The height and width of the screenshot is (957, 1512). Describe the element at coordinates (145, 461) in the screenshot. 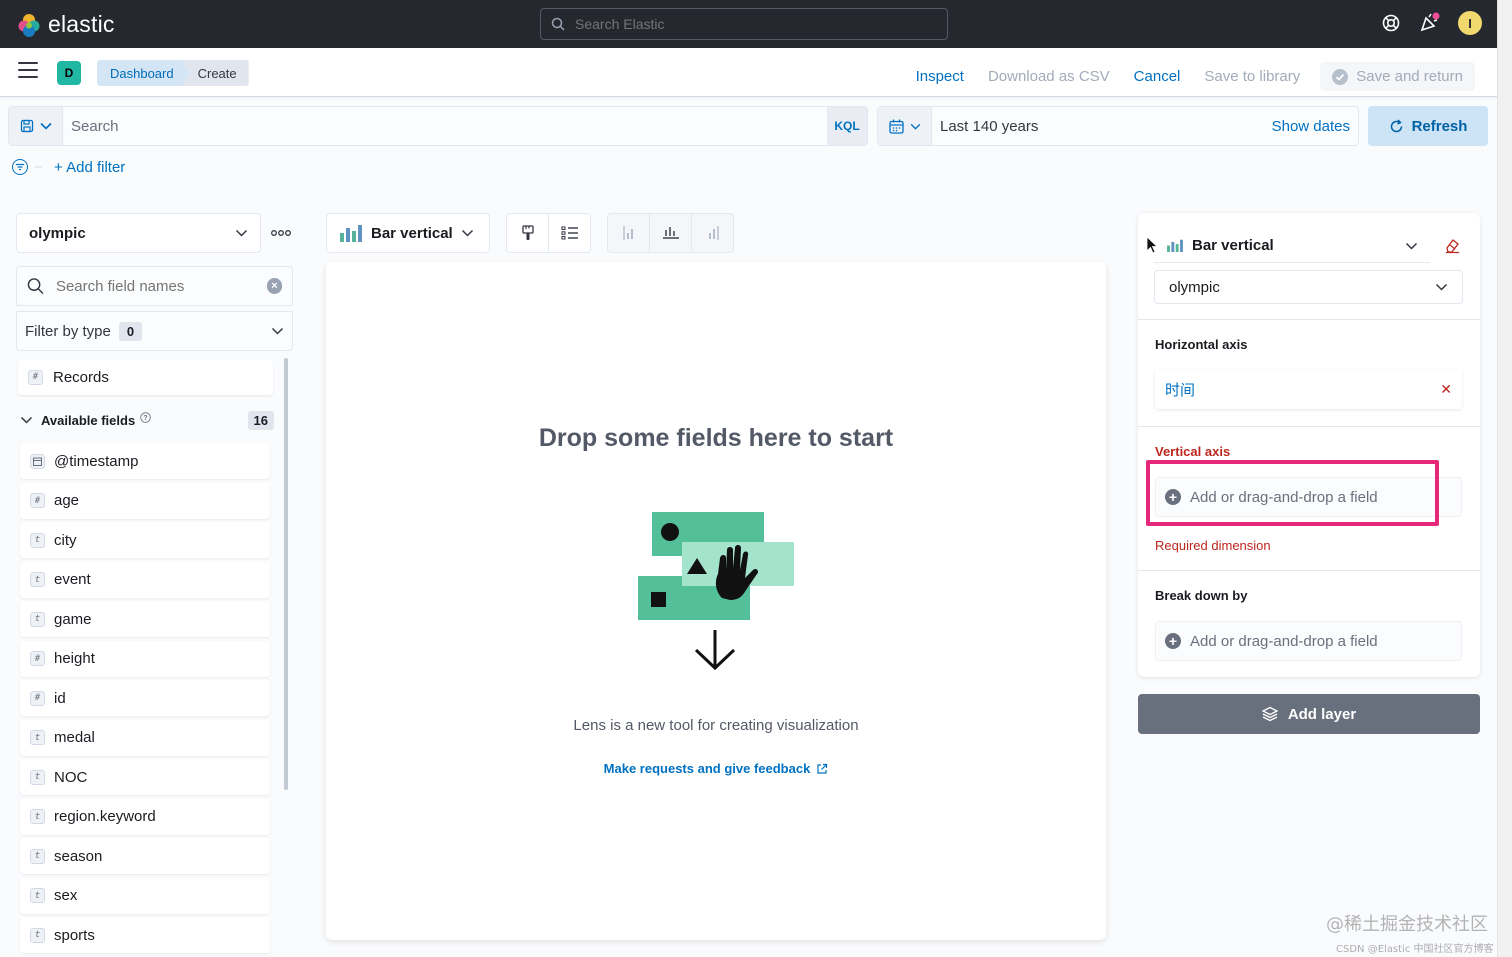

I see `field-list-item: @timestamp` at that location.